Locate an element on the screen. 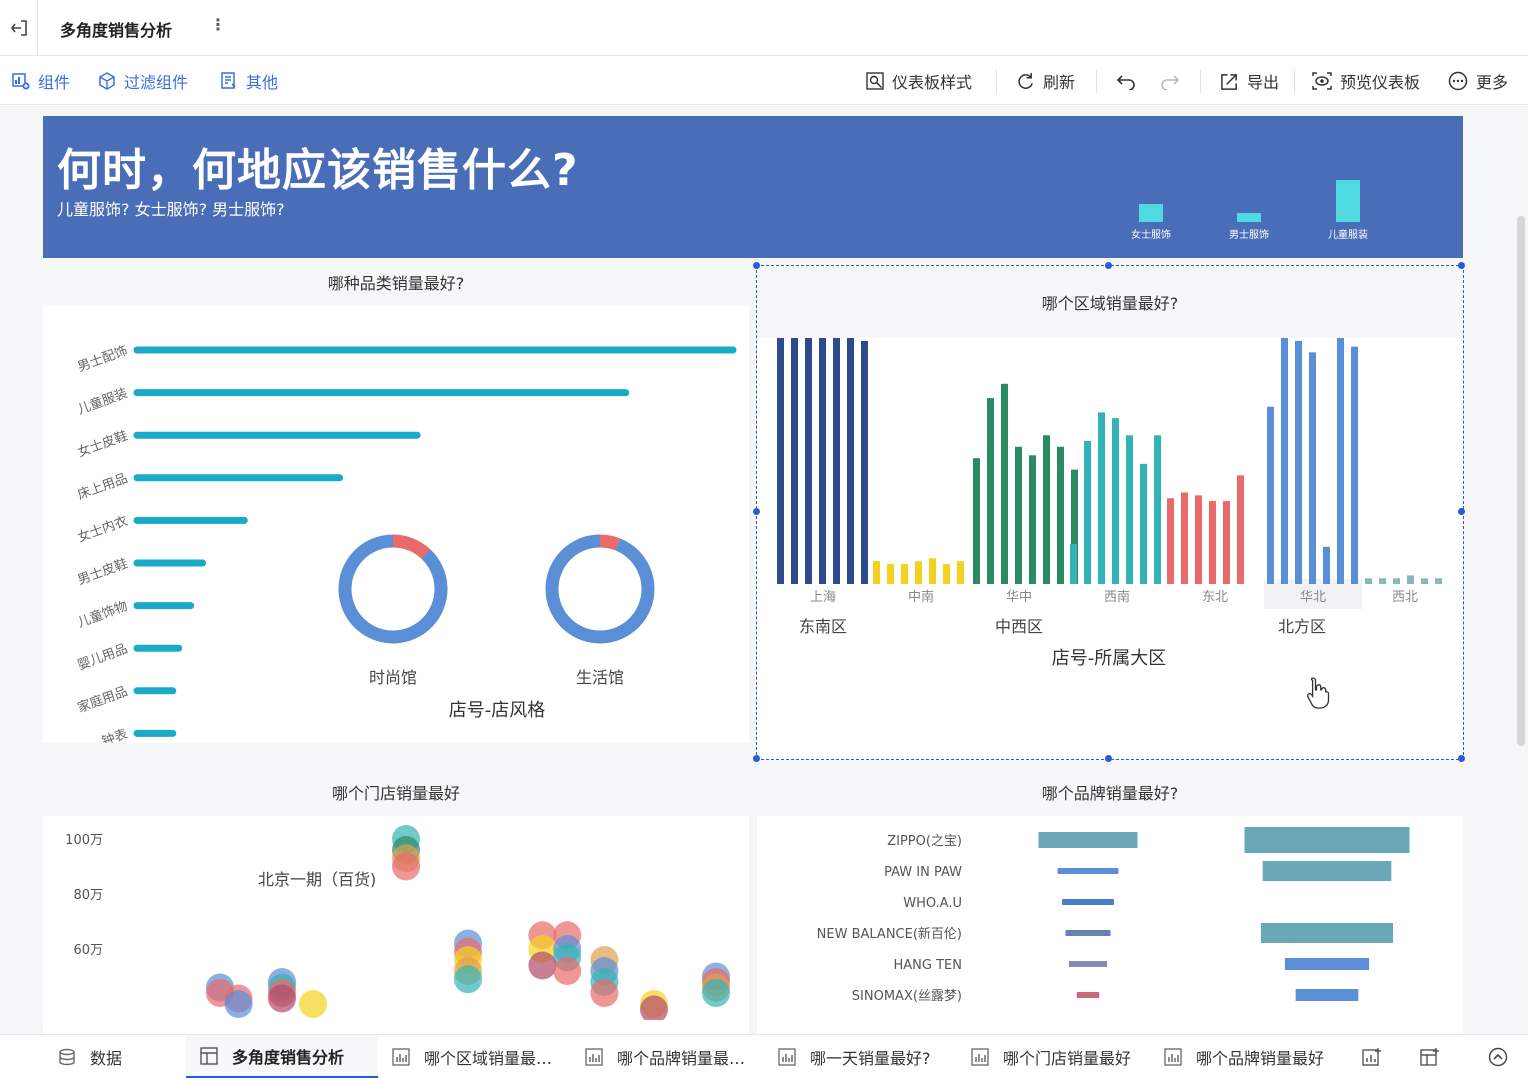 Image resolution: width=1528 pixels, height=1078 pixels. toolbar: 组件 过滤组件 其他 仪表板样式 刷新 导出 预览仪表板 更多 is located at coordinates (764, 81).